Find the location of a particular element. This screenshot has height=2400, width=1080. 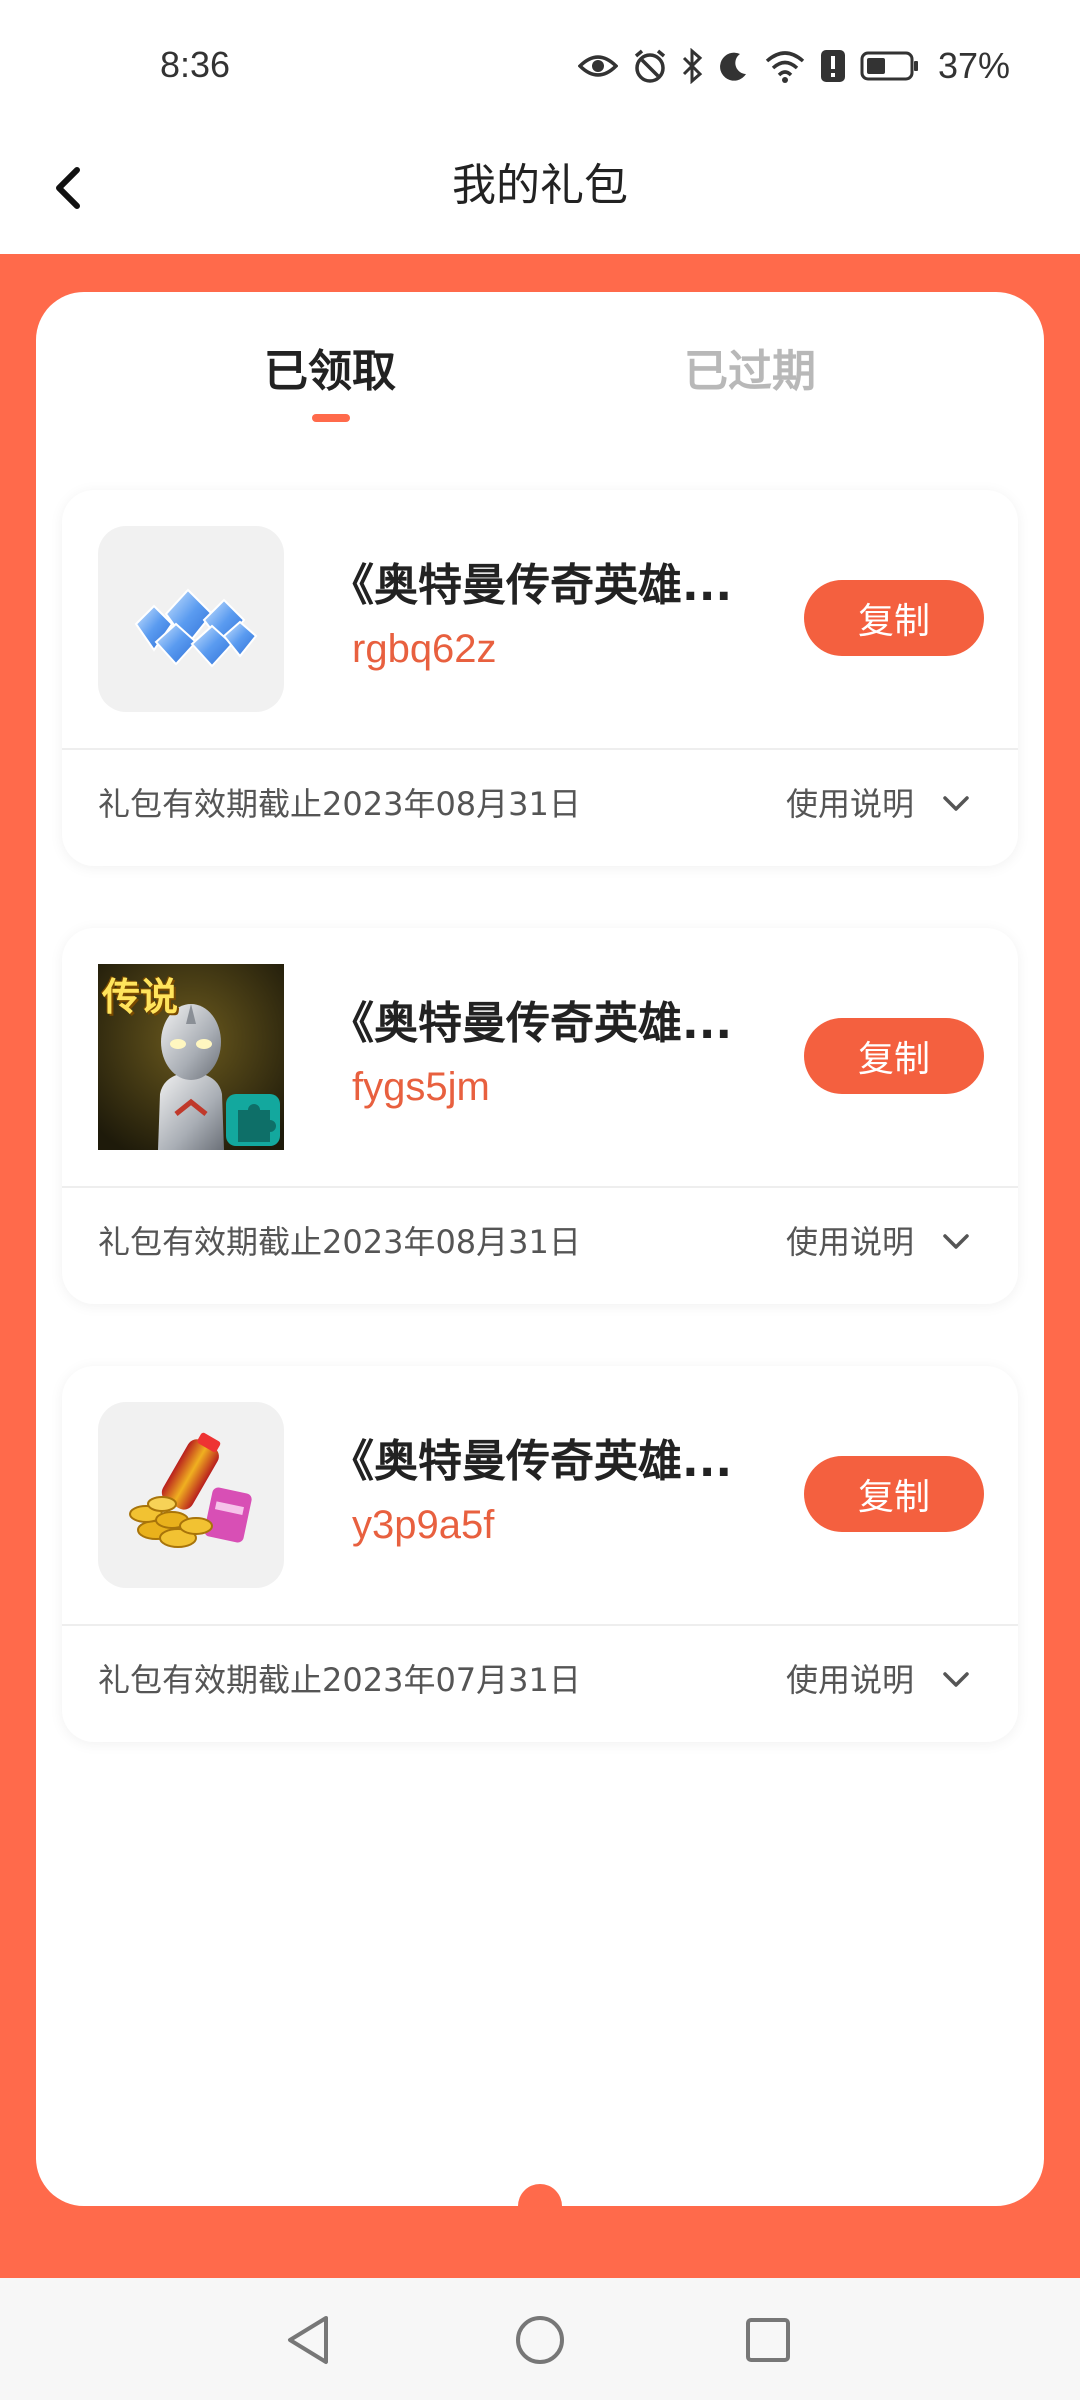

alarm-icon is located at coordinates (650, 66).